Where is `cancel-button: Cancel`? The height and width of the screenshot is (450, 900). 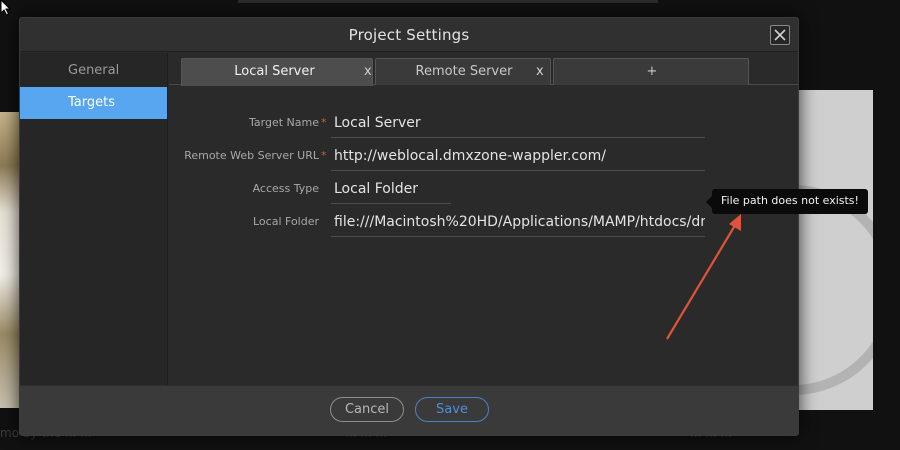
cancel-button: Cancel is located at coordinates (367, 409).